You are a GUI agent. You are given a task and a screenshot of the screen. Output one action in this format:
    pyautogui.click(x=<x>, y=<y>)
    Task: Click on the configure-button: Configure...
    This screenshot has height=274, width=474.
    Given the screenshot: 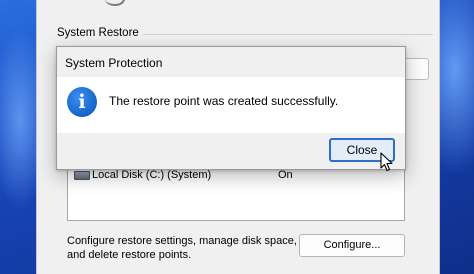 What is the action you would take?
    pyautogui.click(x=352, y=245)
    